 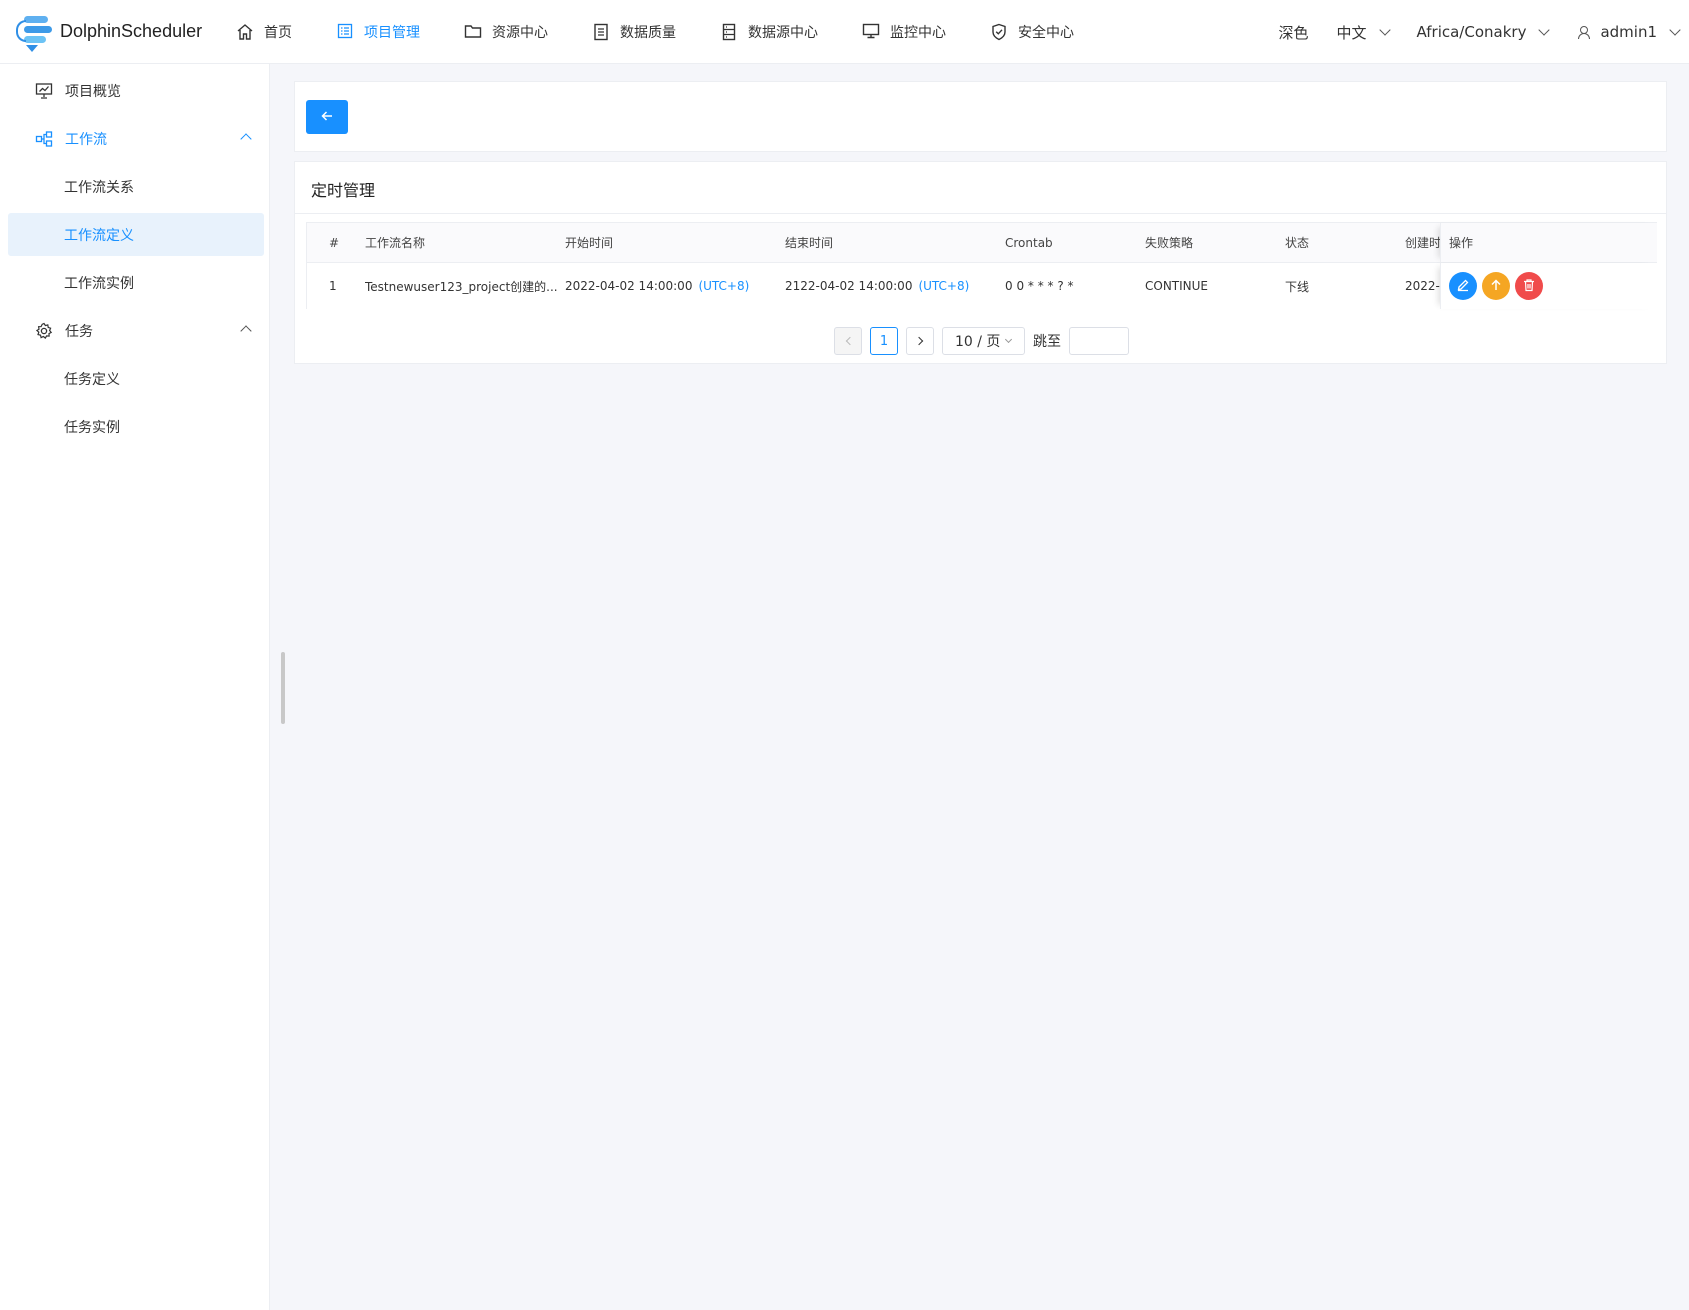 I want to click on sidebar-item-workflow-instance: 工作流实例, so click(x=136, y=282).